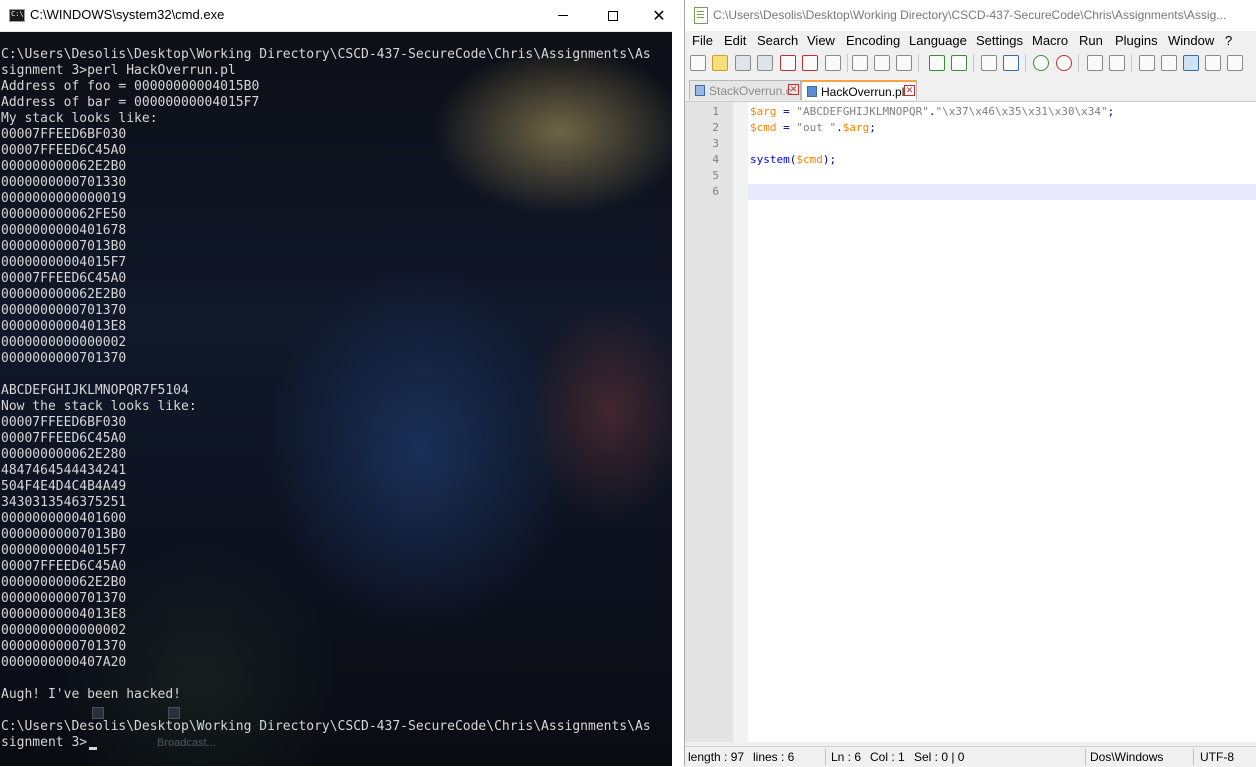  Describe the element at coordinates (1021, 111) in the screenshot. I see `token-string: "\x37\x46\x35\x31\x30\x34"` at that location.